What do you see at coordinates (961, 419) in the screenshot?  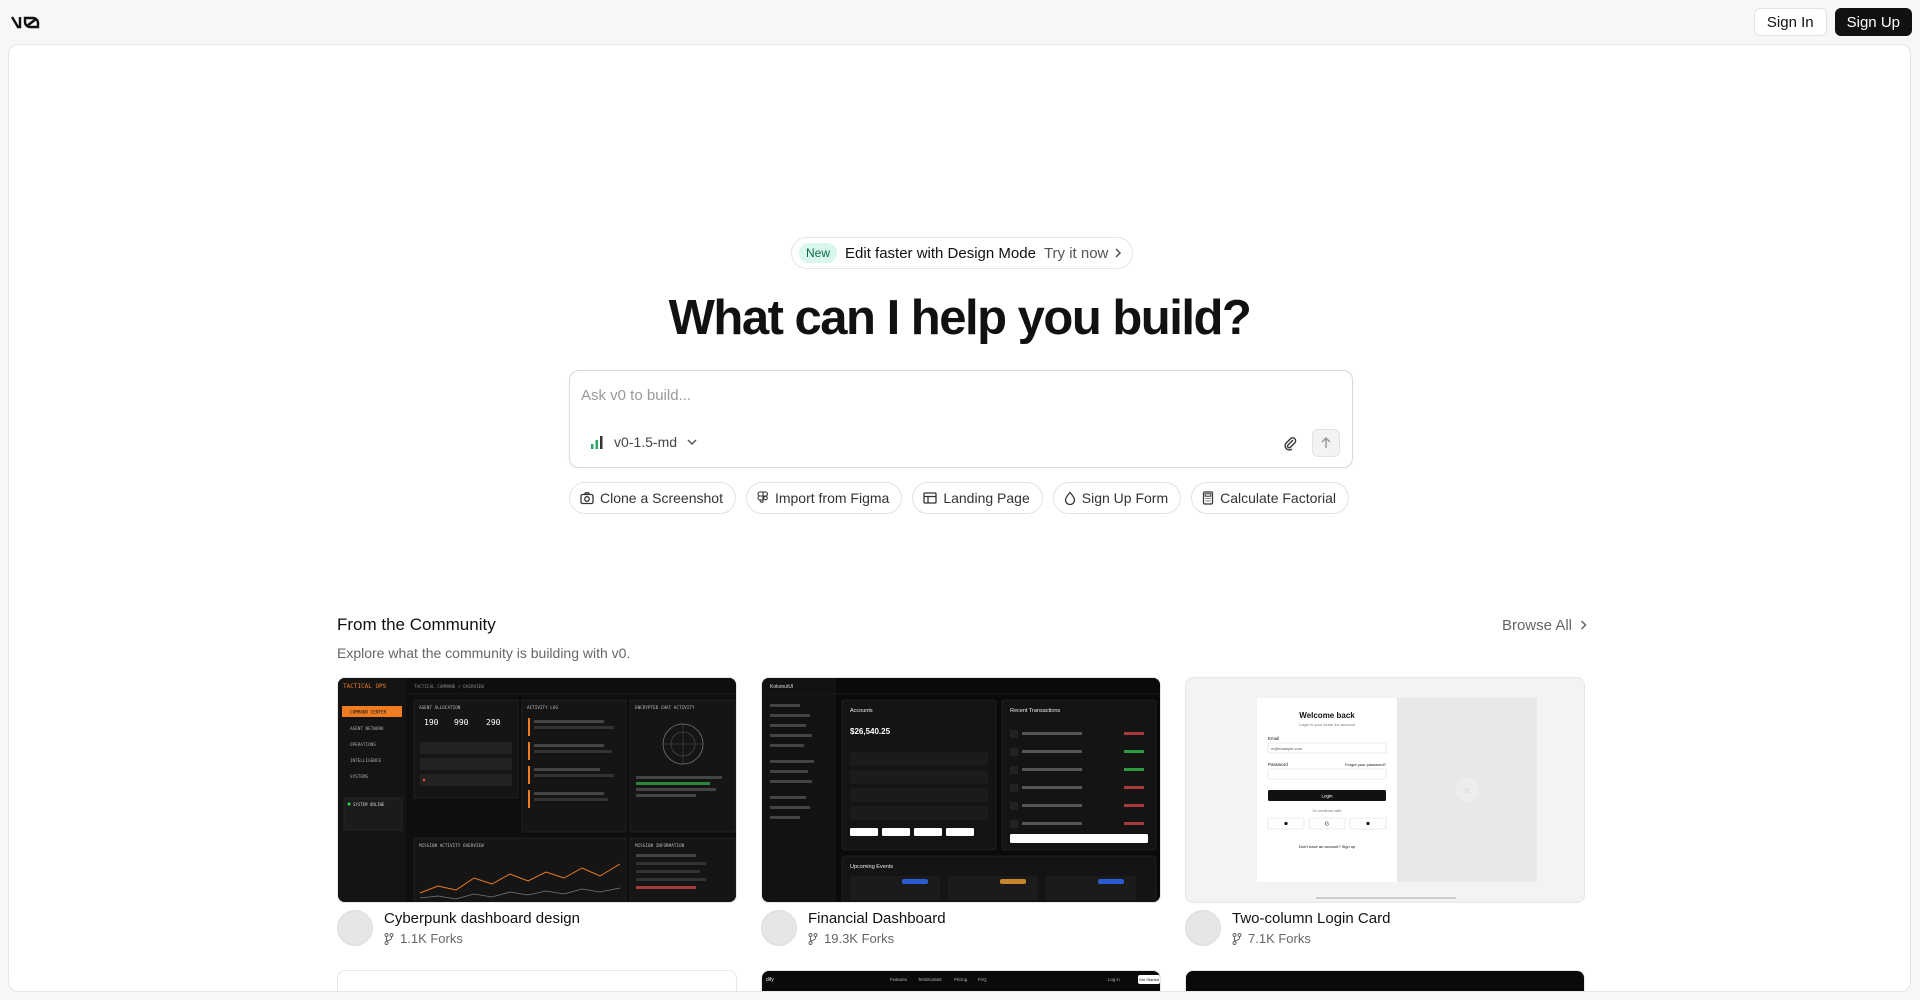 I see `prompt-box: v0-1.5-md` at bounding box center [961, 419].